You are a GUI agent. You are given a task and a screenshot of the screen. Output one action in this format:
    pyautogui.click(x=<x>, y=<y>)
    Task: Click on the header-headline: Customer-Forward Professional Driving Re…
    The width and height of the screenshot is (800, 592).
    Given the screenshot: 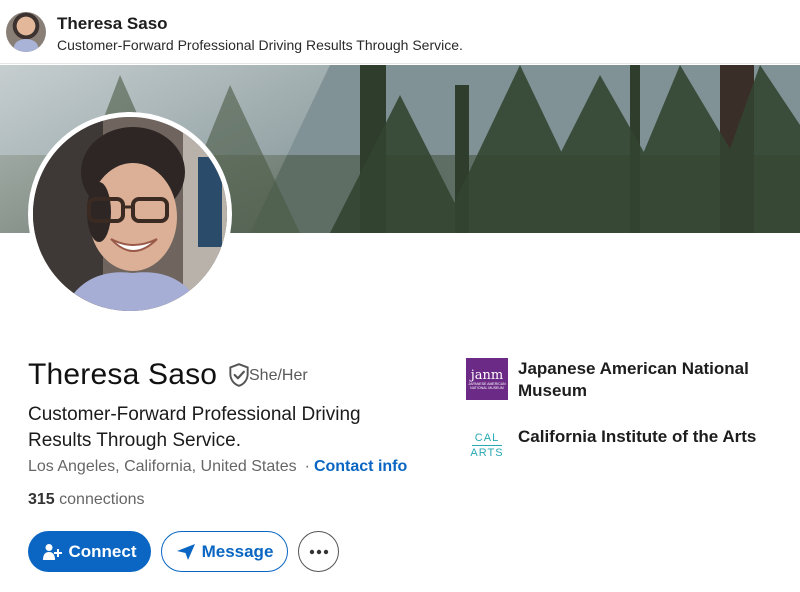 What is the action you would take?
    pyautogui.click(x=260, y=45)
    